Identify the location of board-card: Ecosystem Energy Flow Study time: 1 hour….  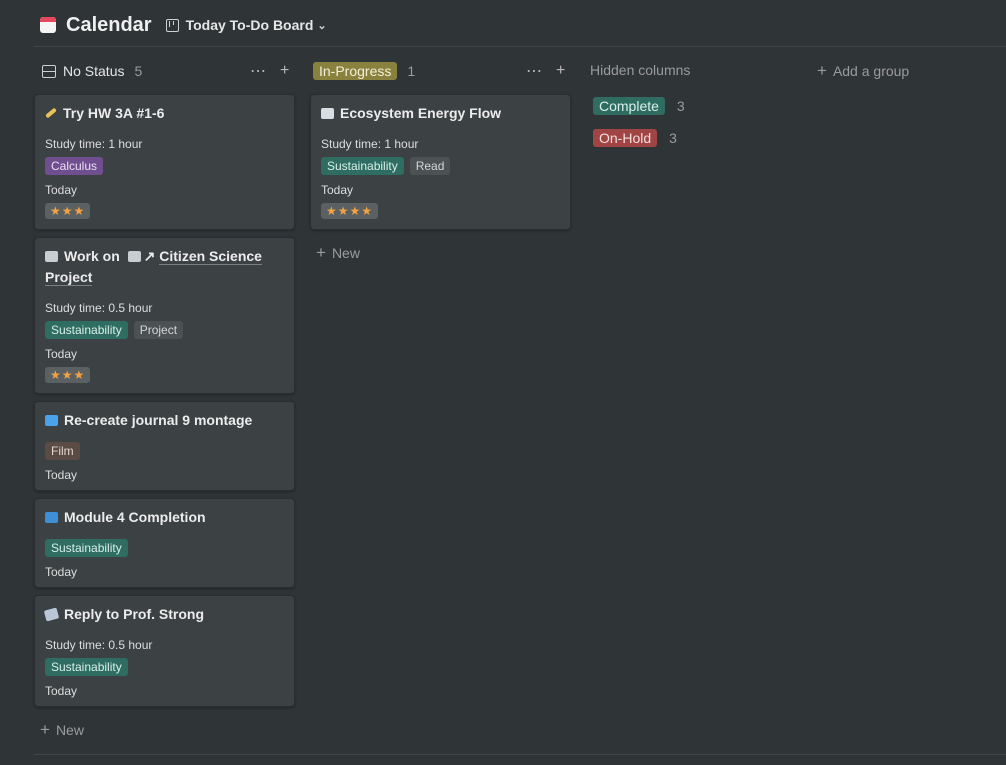
(440, 162).